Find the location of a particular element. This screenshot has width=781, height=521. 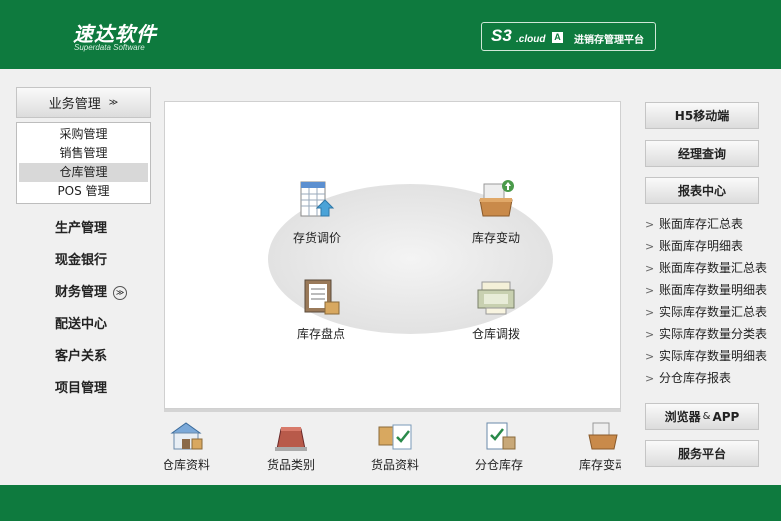

report-link-label: 分仓库存报表 is located at coordinates (695, 378).